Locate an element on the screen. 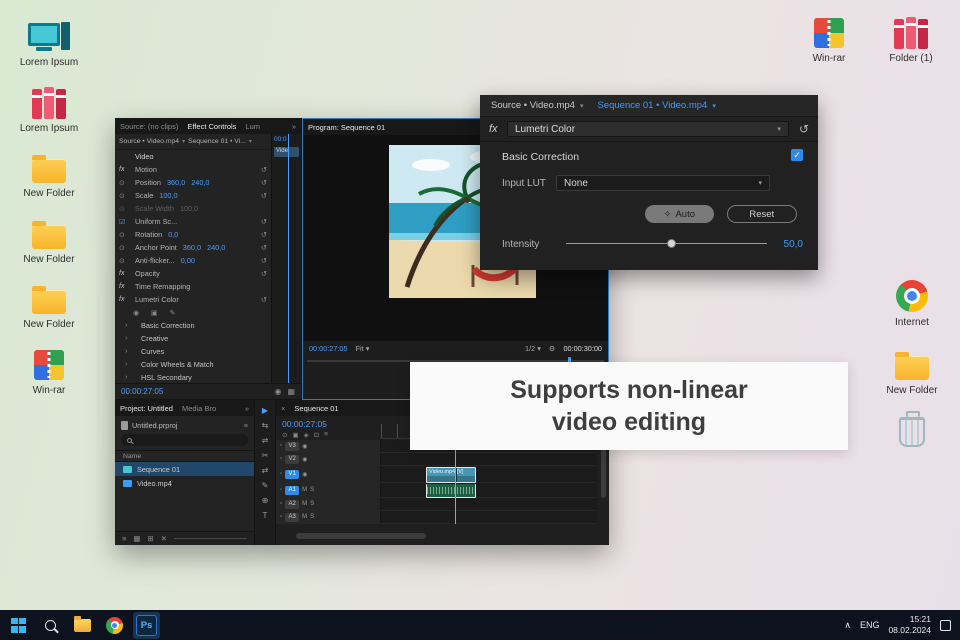 Image resolution: width=960 pixels, height=640 pixels. video-clip: Video.mp4 [V] is located at coordinates (451, 475).